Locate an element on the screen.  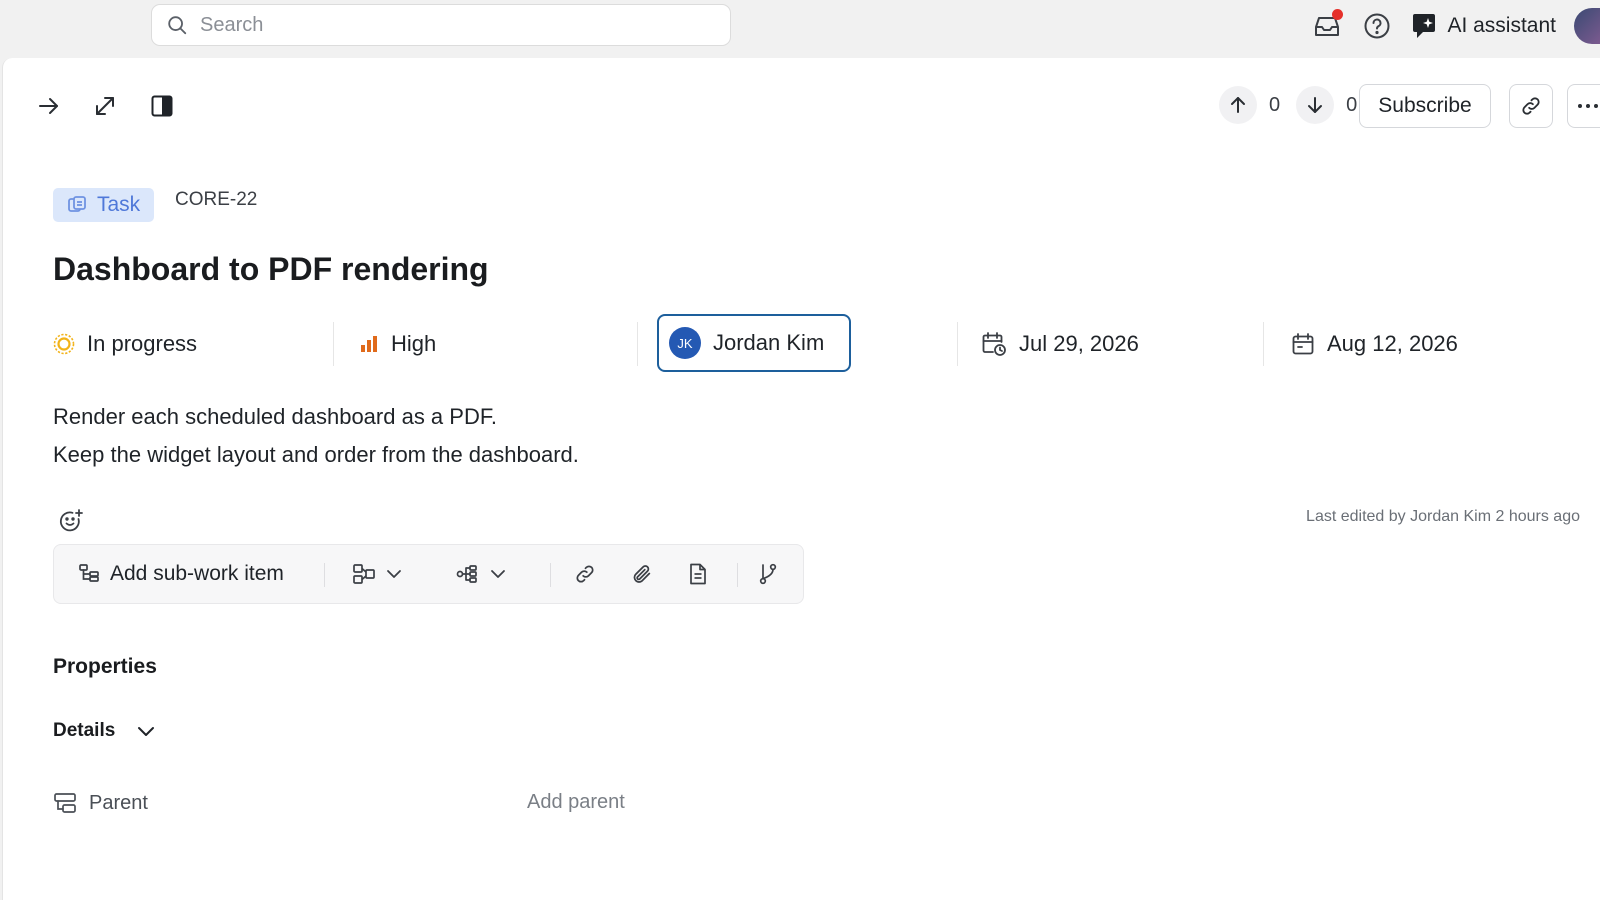
dependencies-dropdown is located at coordinates (481, 574).